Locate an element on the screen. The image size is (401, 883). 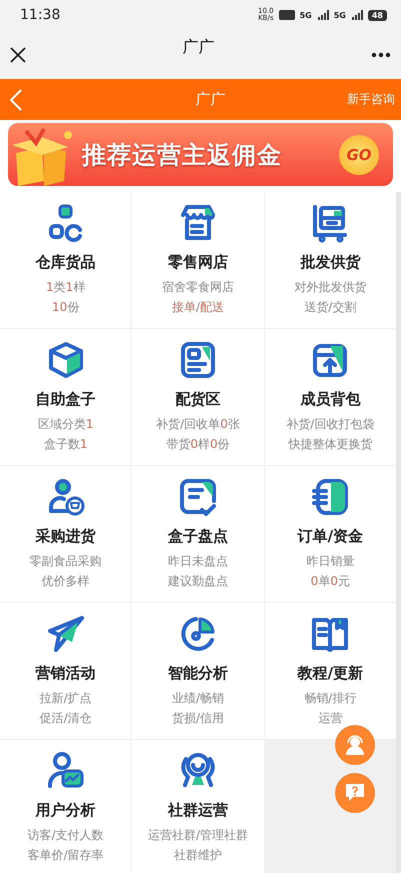
question-bubble-icon is located at coordinates (355, 793).